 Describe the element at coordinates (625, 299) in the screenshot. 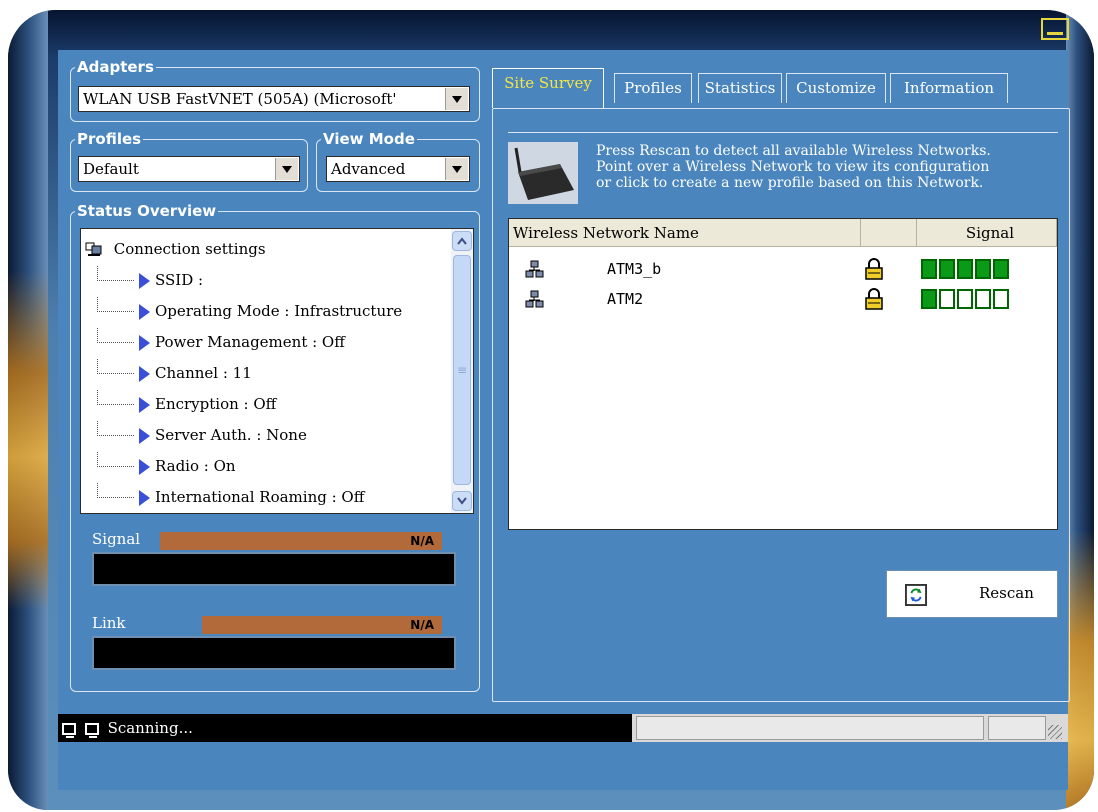

I see `network-name: ATM2` at that location.